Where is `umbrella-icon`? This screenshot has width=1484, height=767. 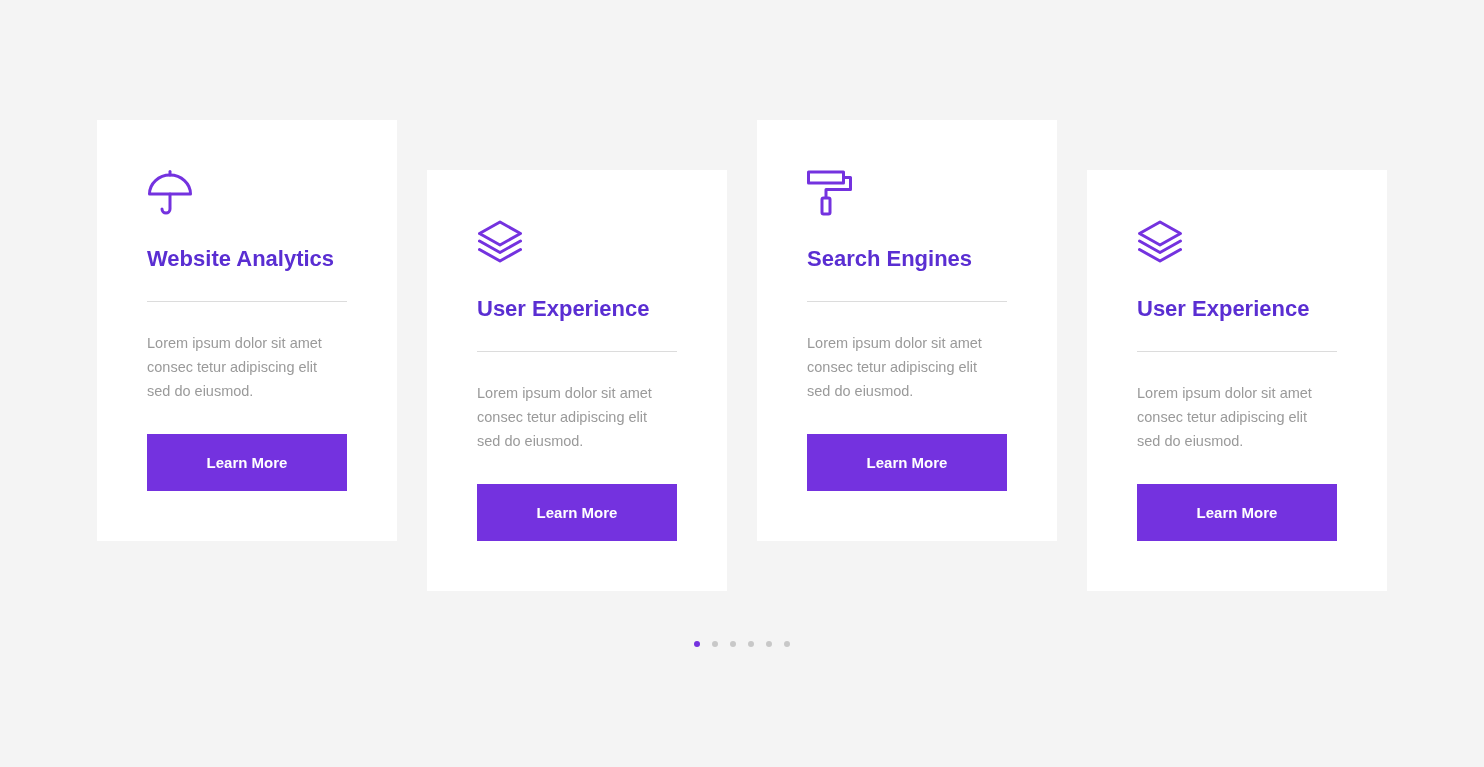
umbrella-icon is located at coordinates (170, 193).